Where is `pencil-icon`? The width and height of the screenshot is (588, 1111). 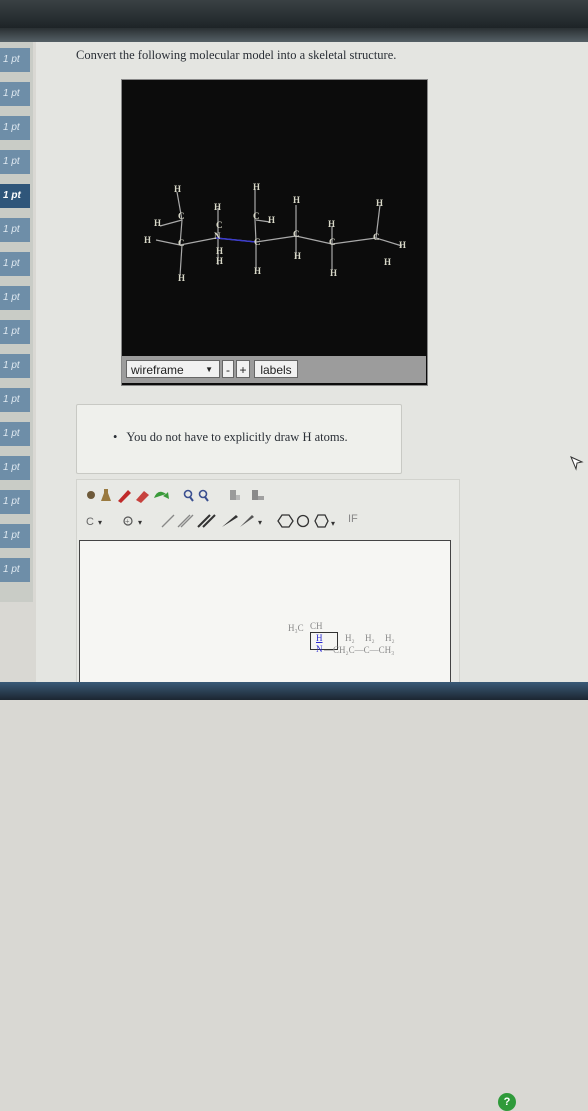 pencil-icon is located at coordinates (124, 496).